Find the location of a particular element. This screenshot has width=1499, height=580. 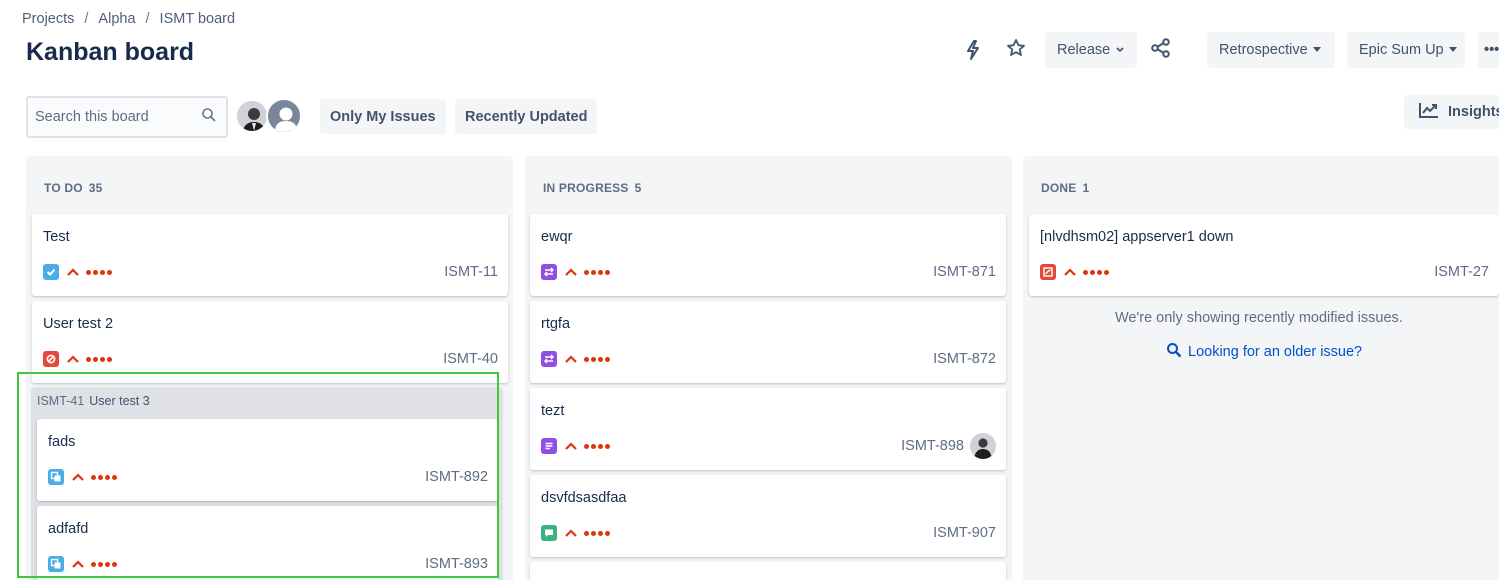

more-icon: ••• is located at coordinates (1491, 50).